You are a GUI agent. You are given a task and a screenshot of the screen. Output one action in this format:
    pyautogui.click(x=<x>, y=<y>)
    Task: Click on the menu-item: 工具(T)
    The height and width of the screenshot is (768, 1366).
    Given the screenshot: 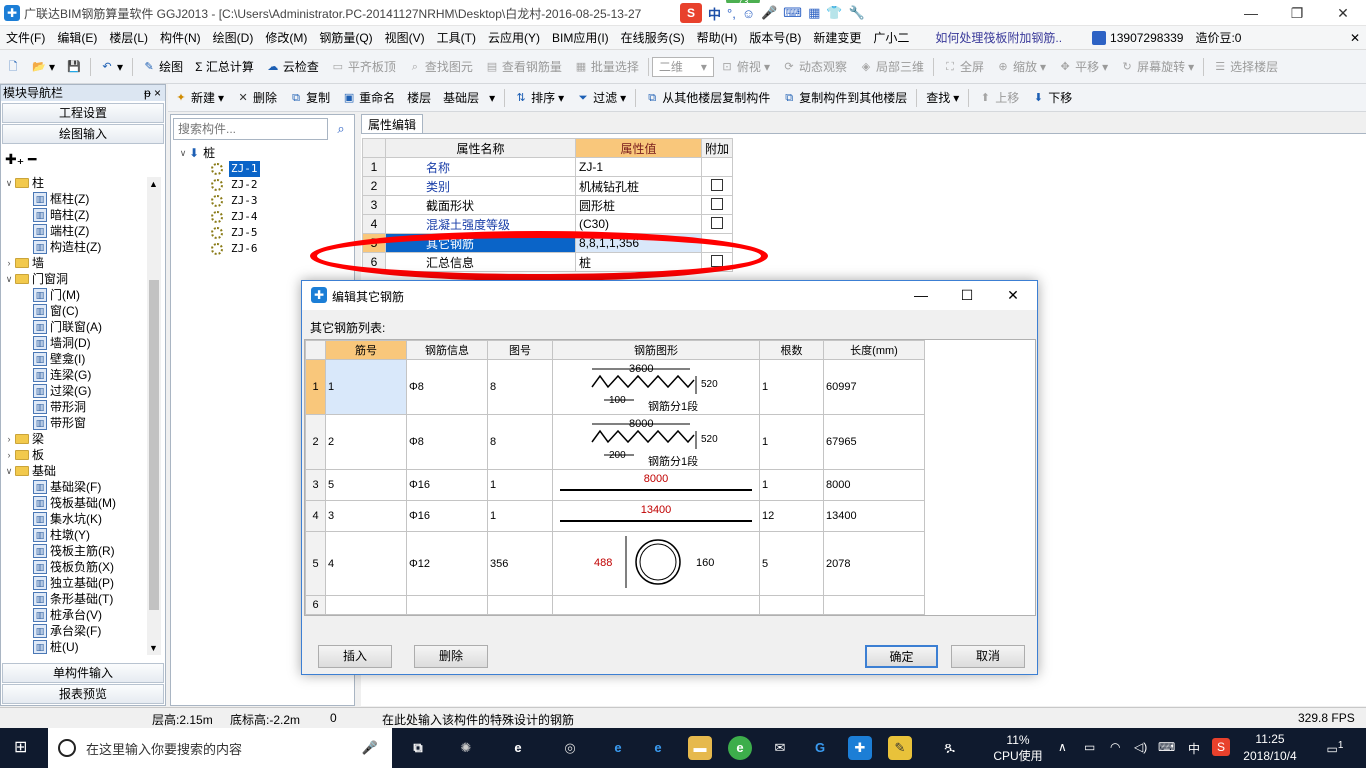 What is the action you would take?
    pyautogui.click(x=456, y=38)
    